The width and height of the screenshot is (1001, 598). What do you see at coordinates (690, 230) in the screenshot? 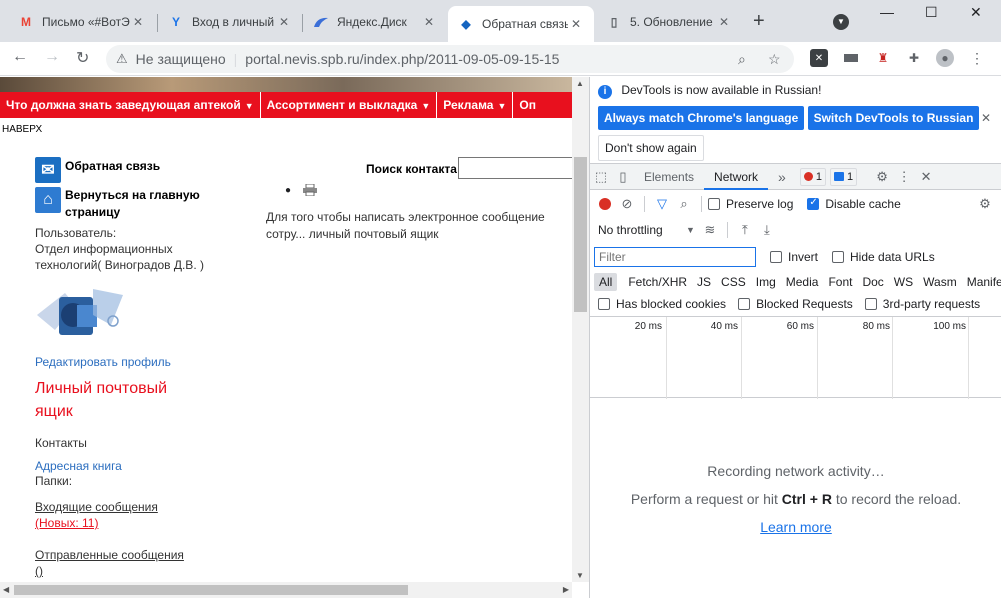
I see `dropdown-arrow-icon: ▼` at bounding box center [690, 230].